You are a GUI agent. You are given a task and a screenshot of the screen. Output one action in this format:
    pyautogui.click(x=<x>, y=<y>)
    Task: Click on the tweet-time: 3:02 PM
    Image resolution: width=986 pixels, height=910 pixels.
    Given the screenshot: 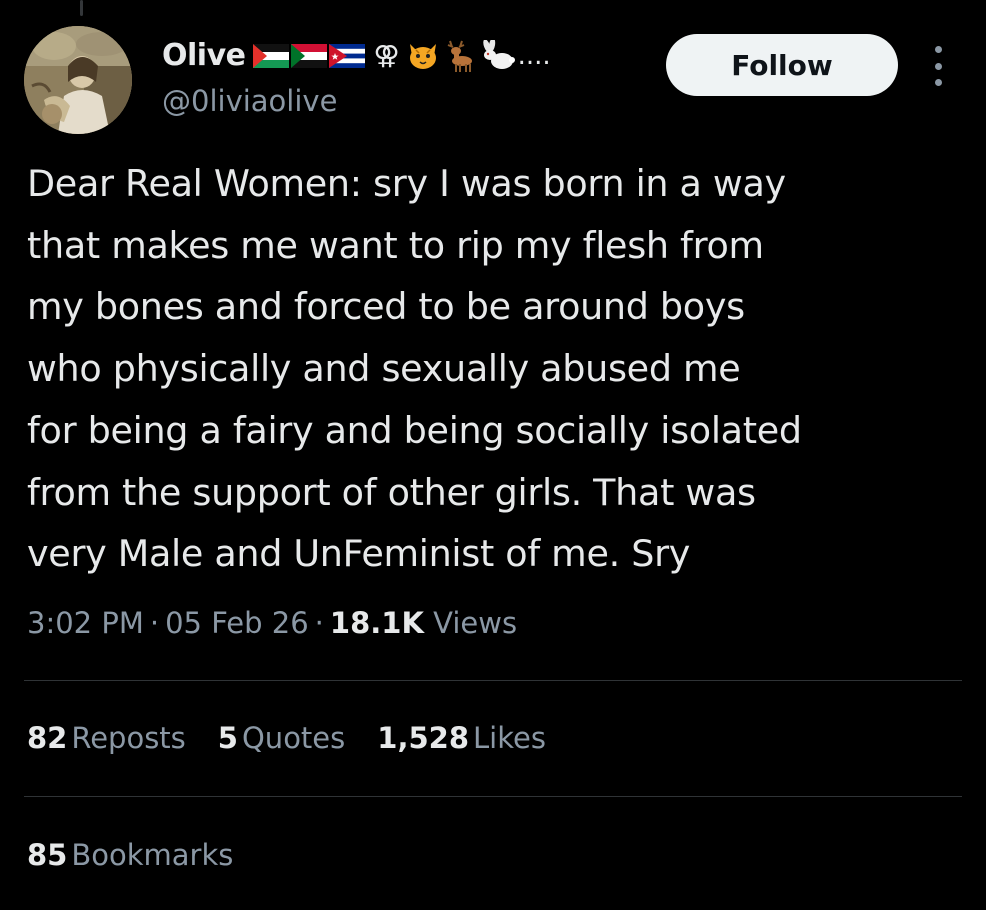 What is the action you would take?
    pyautogui.click(x=85, y=623)
    